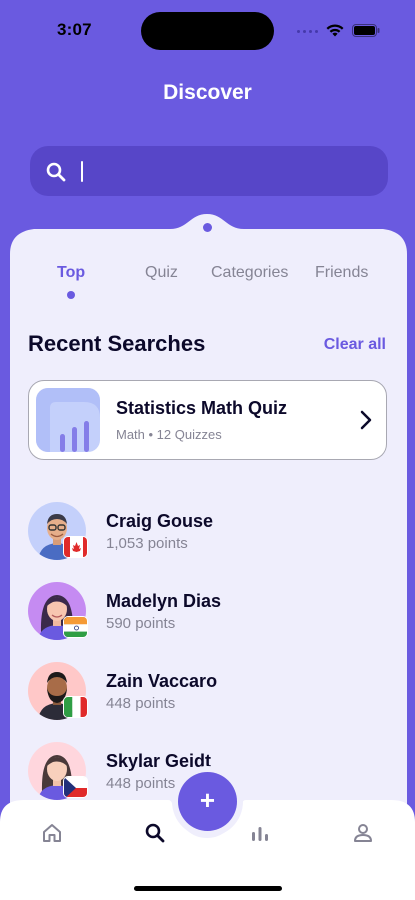 Image resolution: width=415 pixels, height=900 pixels. What do you see at coordinates (207, 420) in the screenshot?
I see `recent-quiz-card: Statistics Math Quiz Math • 12 Quizzes` at bounding box center [207, 420].